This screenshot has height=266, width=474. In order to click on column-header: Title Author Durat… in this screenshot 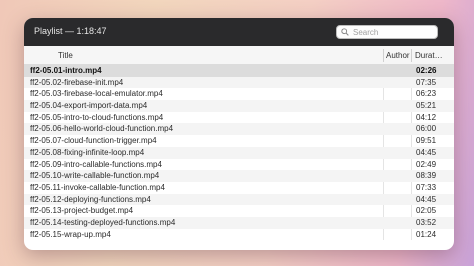, I will do `click(239, 55)`.